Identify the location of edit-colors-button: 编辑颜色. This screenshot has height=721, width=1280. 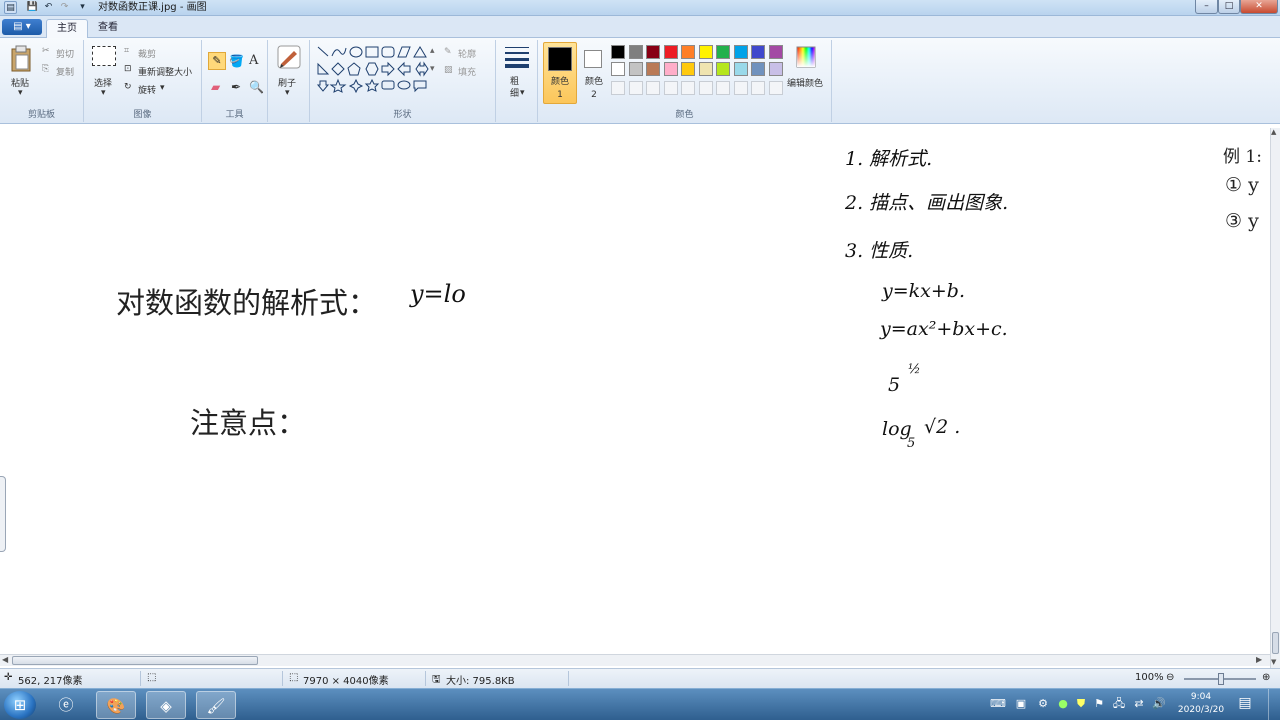
(805, 82).